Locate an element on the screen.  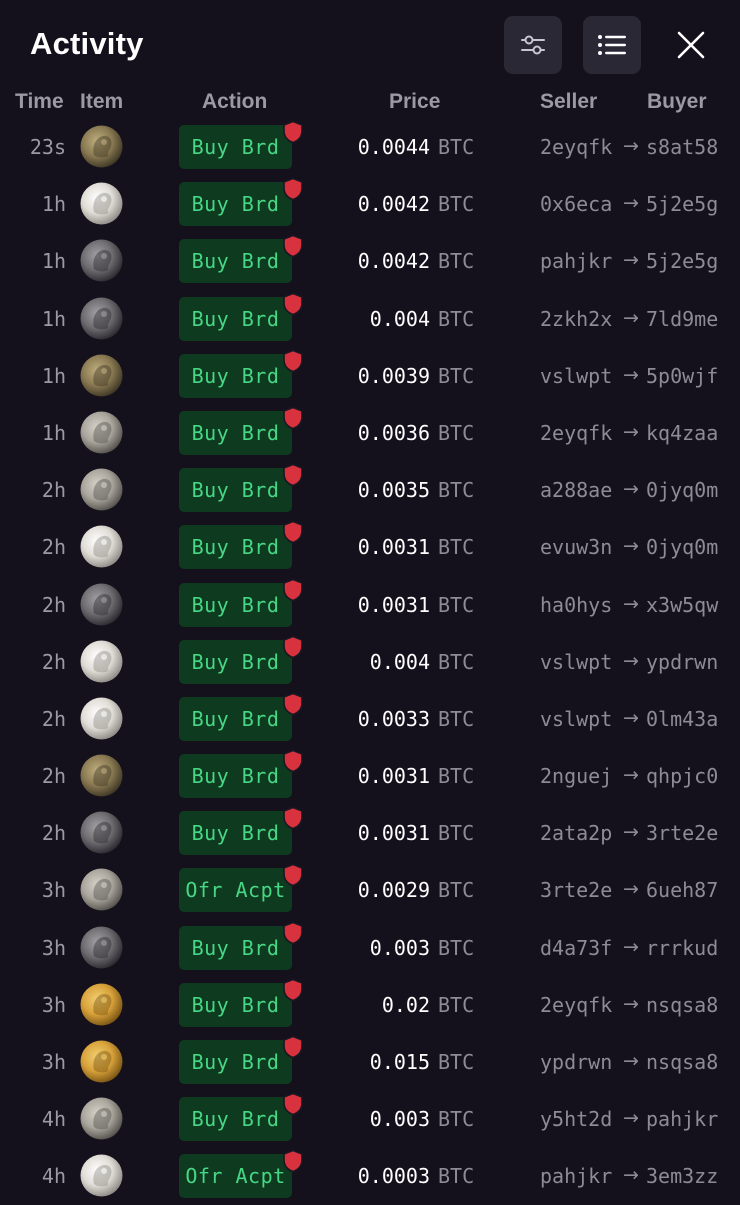
activity-row: 3h Buy Brd 0.02 BTC 2eyqfk → nsqsa8 is located at coordinates (370, 1004).